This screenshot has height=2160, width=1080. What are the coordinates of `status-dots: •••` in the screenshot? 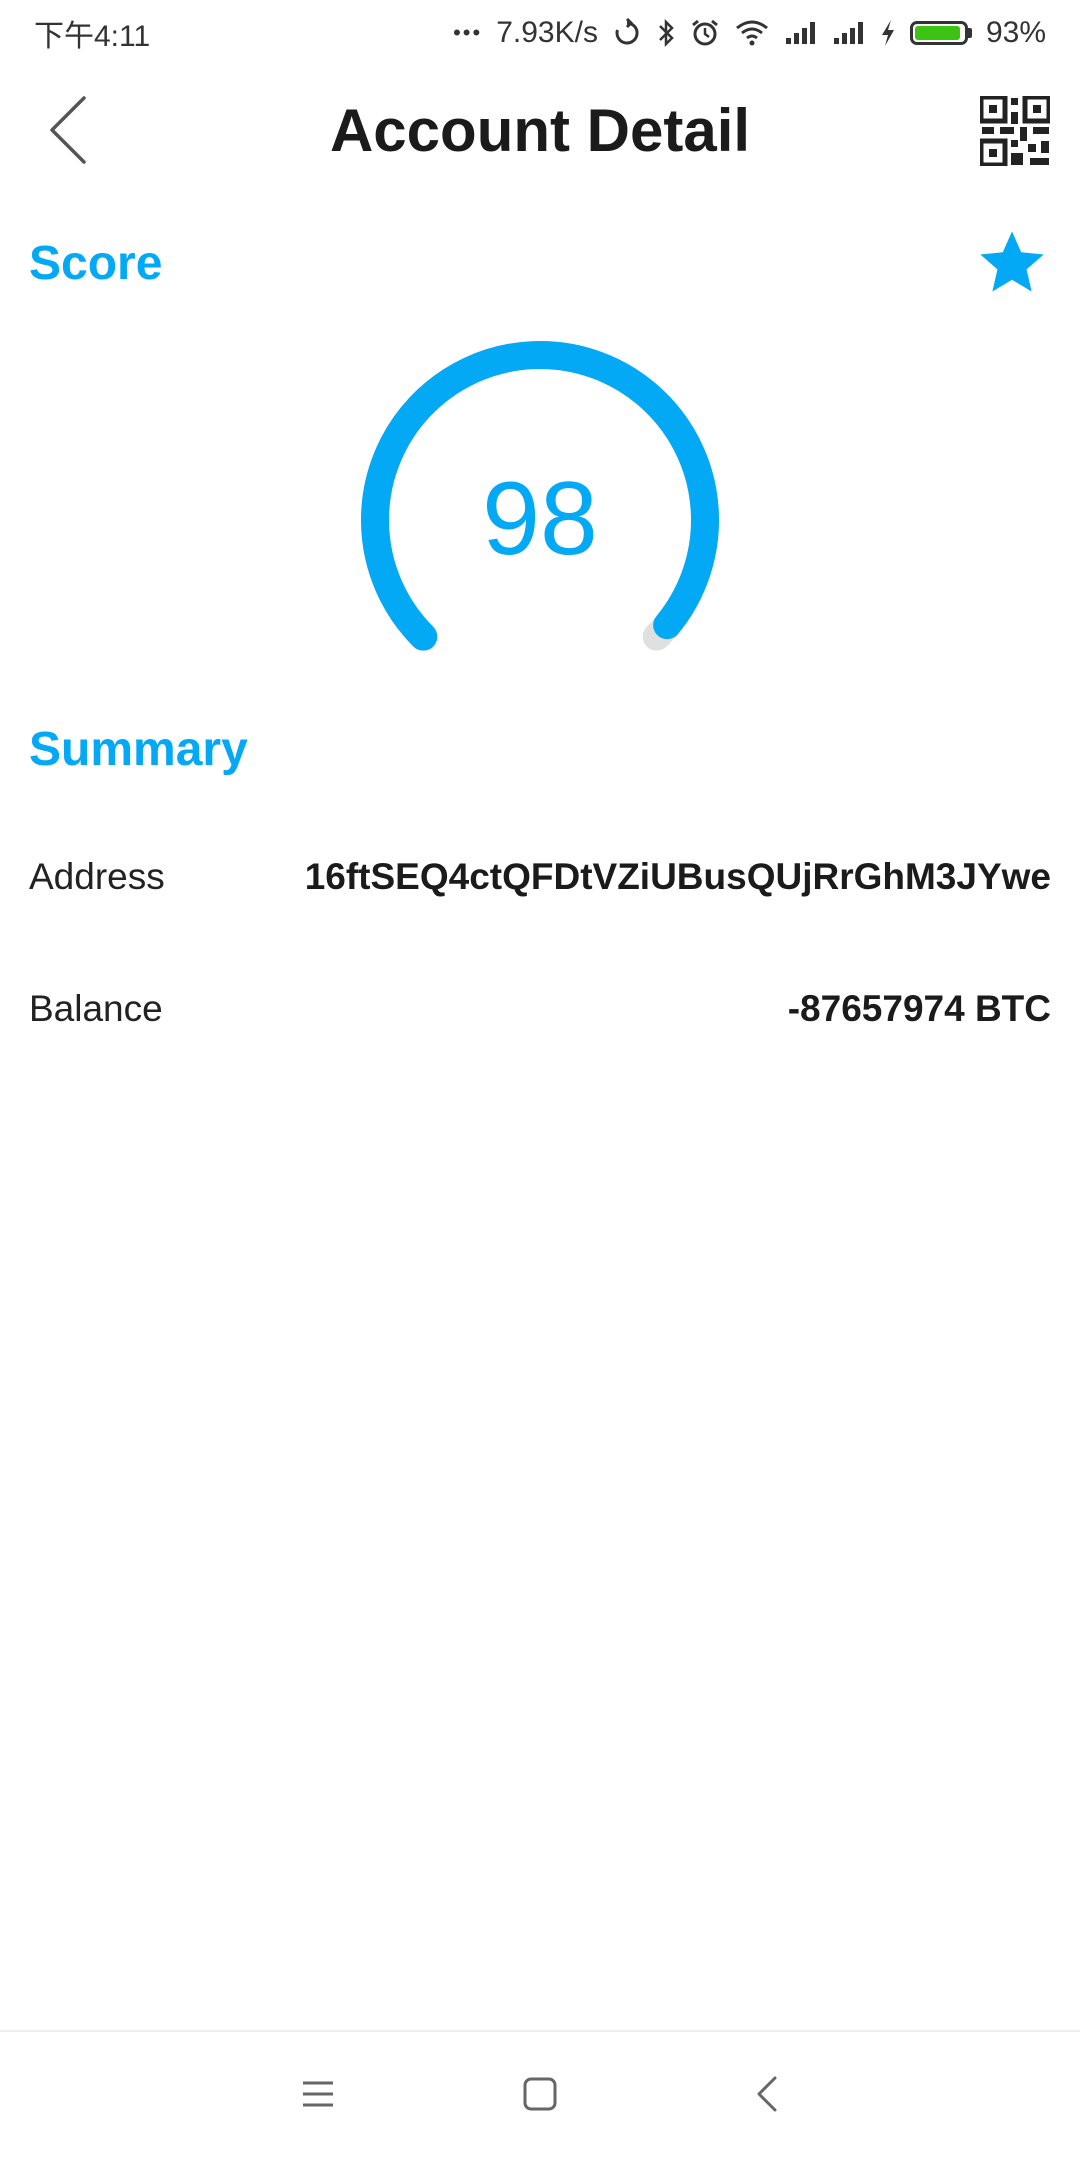 It's located at (468, 32).